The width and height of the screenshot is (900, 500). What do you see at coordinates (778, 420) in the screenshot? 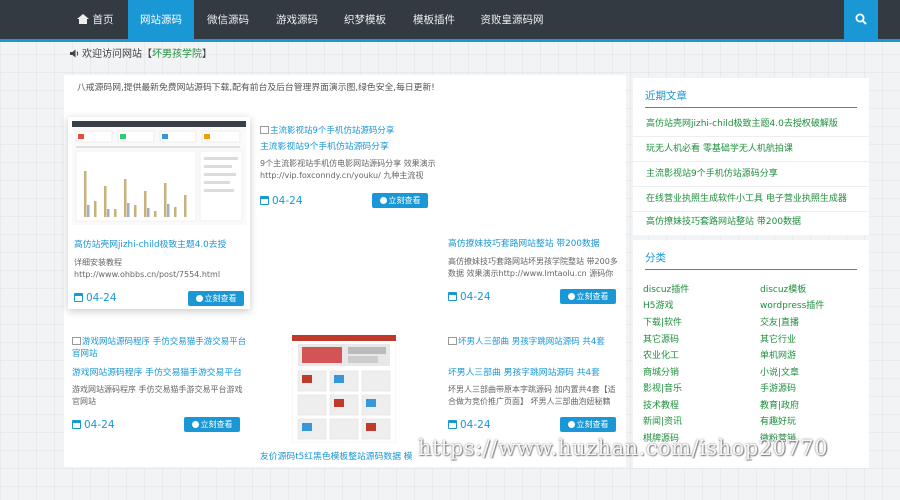
I see `category-link: 有趣好玩` at bounding box center [778, 420].